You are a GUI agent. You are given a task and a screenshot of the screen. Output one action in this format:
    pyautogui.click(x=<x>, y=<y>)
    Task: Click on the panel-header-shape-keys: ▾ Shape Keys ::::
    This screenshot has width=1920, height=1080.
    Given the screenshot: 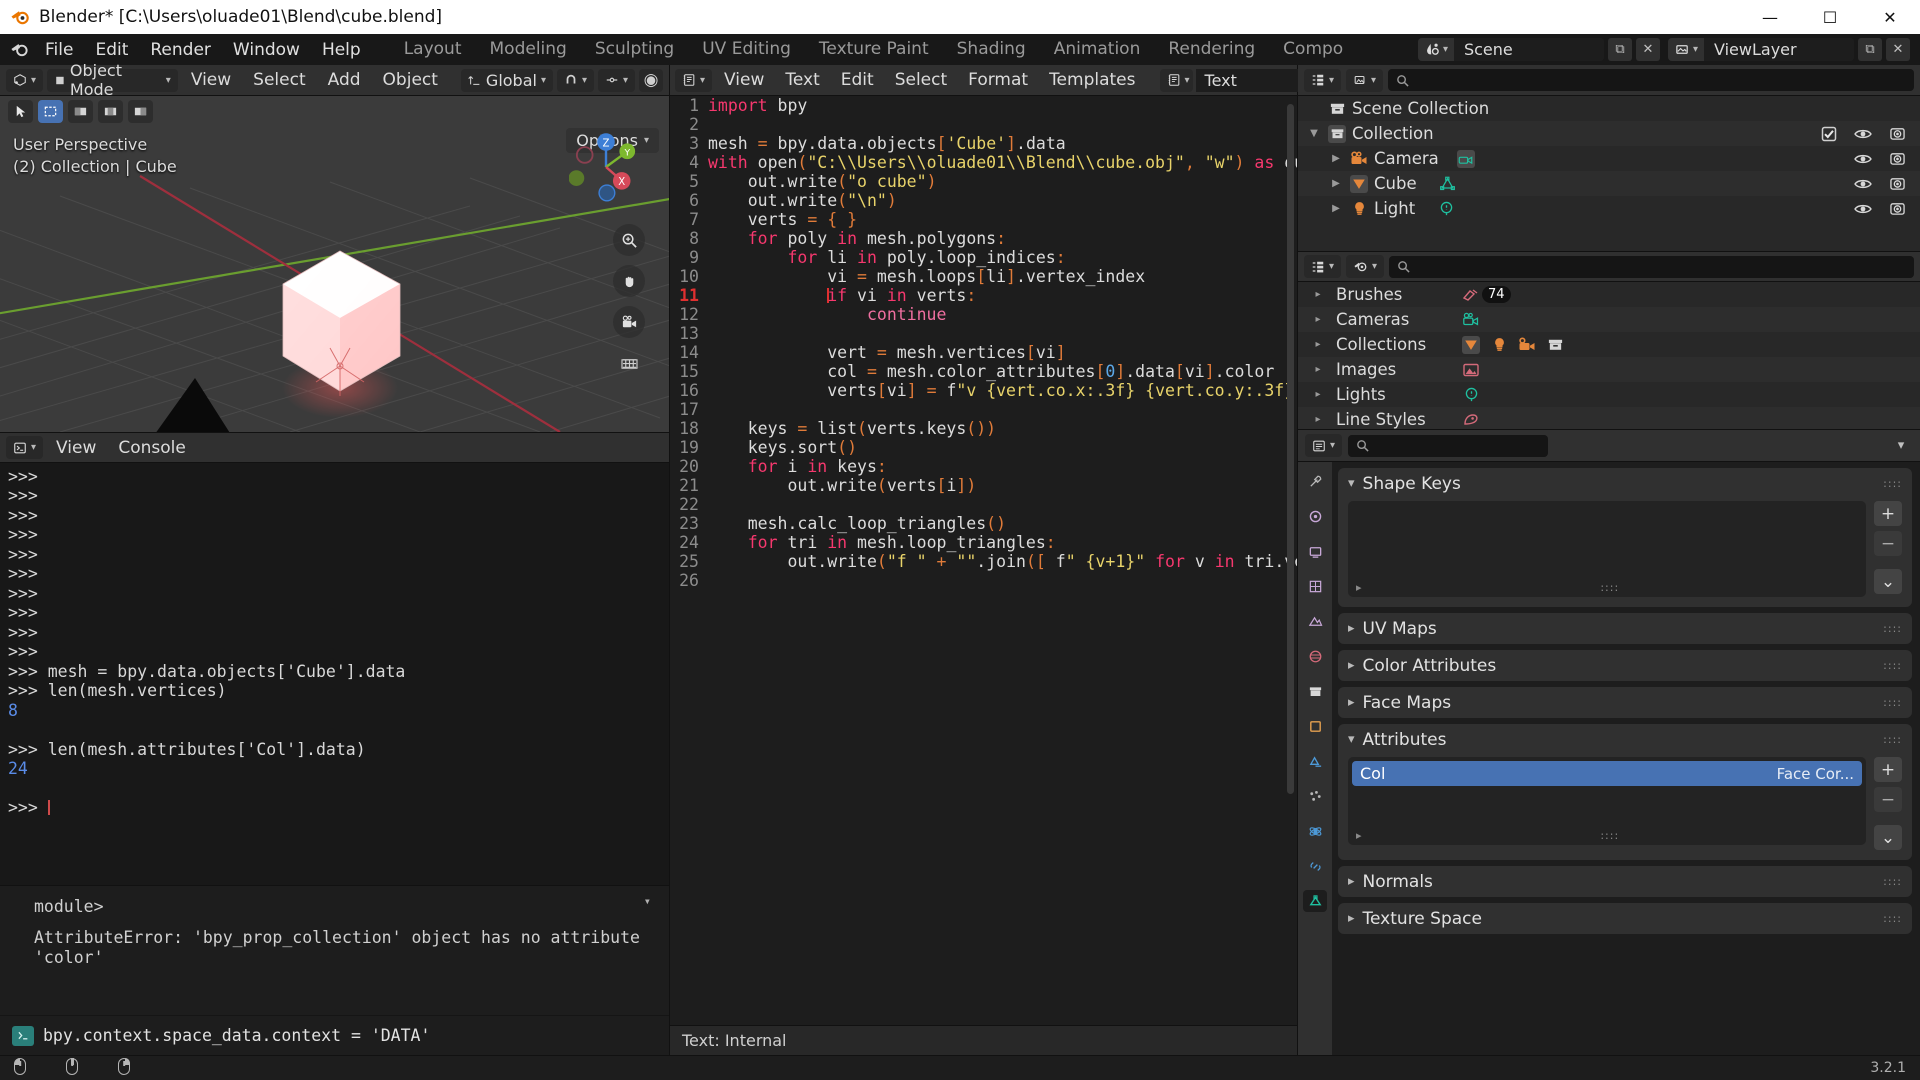 What is the action you would take?
    pyautogui.click(x=1625, y=483)
    